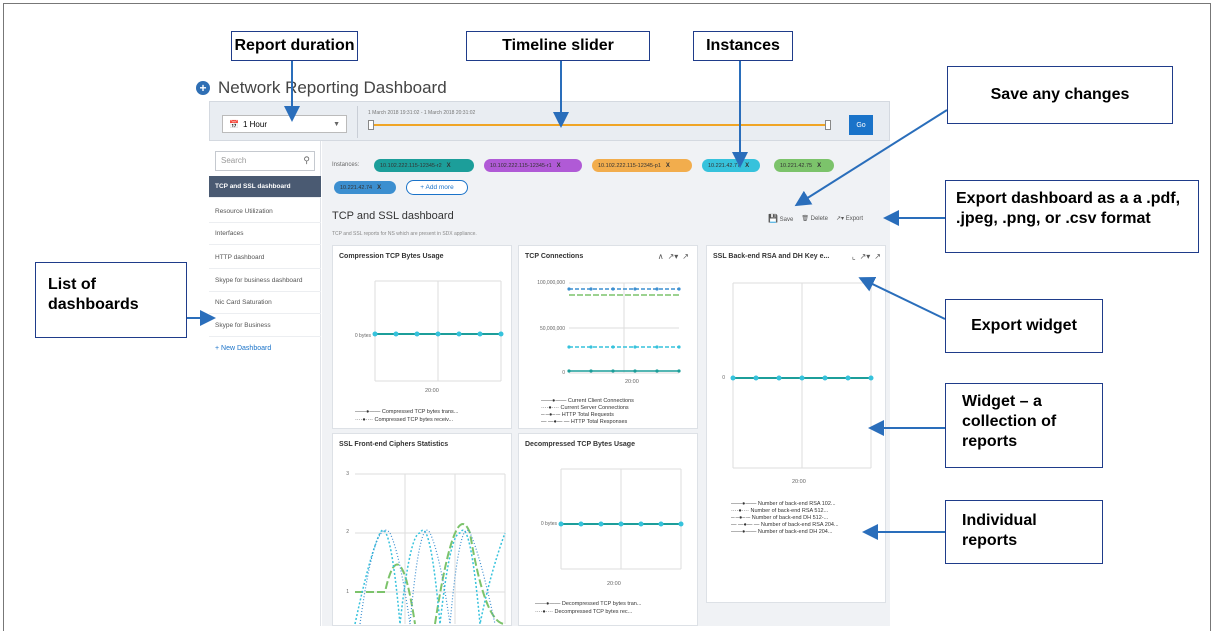 The height and width of the screenshot is (631, 1216). What do you see at coordinates (111, 300) in the screenshot?
I see `callout-list-of-dashboards: List of dashboards` at bounding box center [111, 300].